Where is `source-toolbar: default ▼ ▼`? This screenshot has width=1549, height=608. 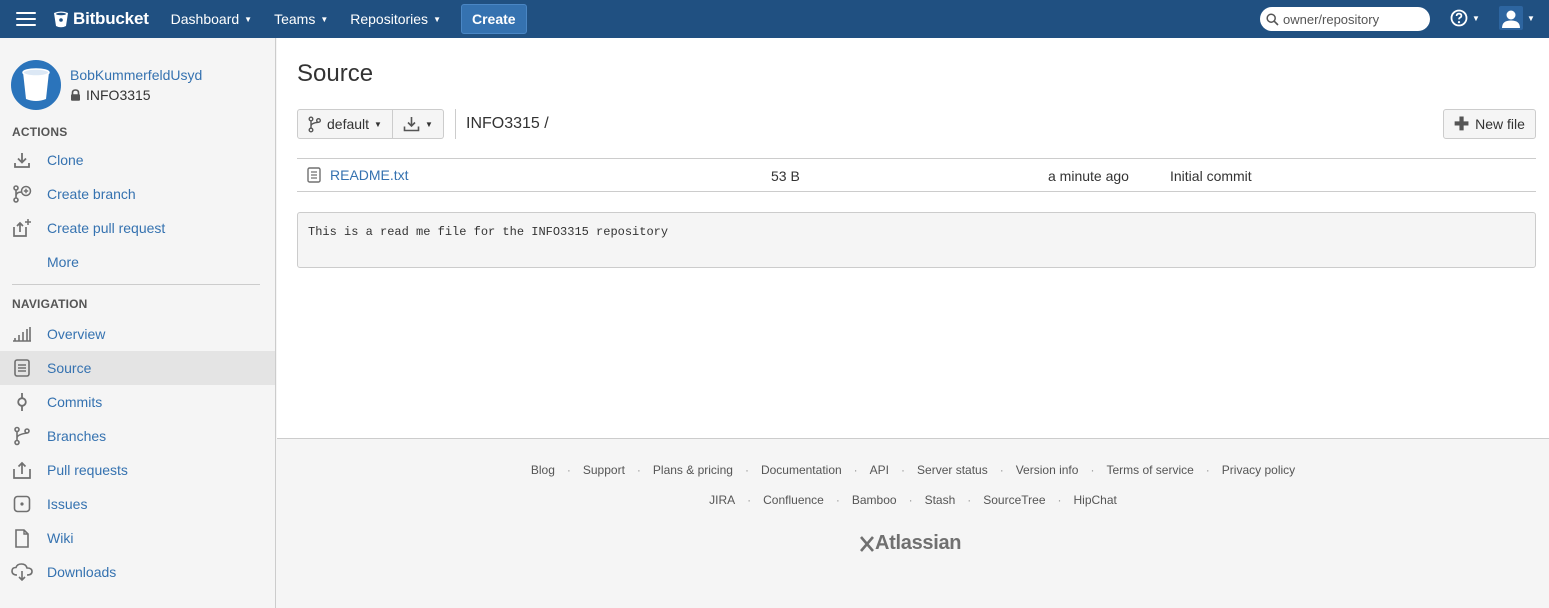
source-toolbar: default ▼ ▼ is located at coordinates (370, 124).